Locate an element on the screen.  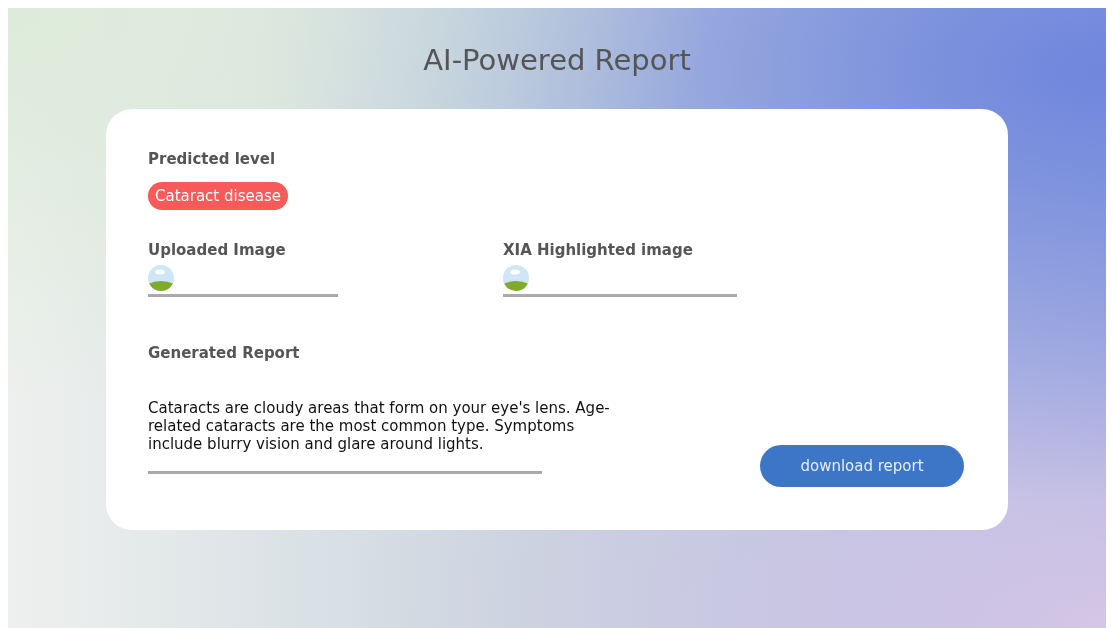
section-label: XIA Highlighted image is located at coordinates (598, 250).